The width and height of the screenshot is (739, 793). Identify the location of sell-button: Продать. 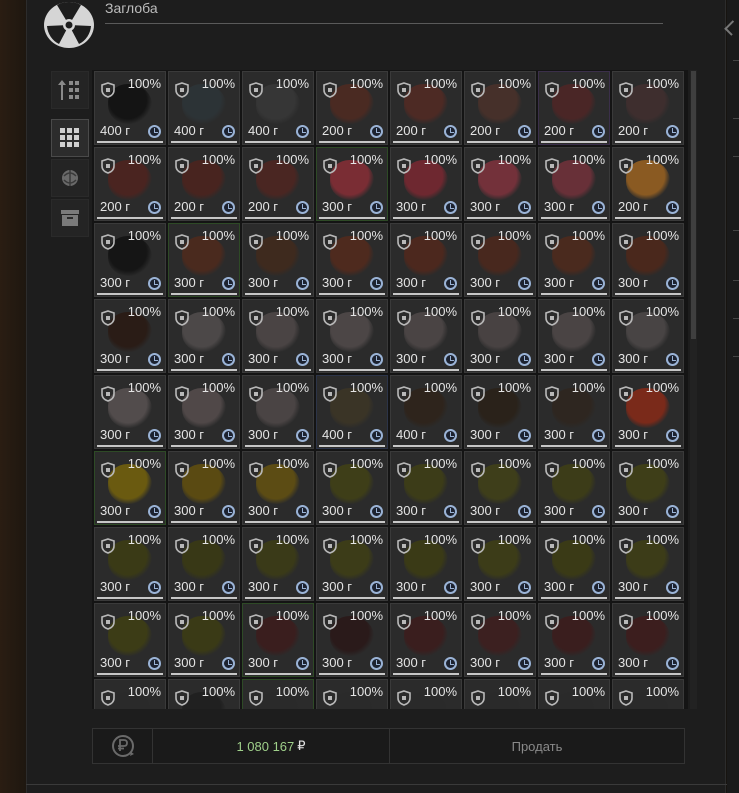
(537, 746).